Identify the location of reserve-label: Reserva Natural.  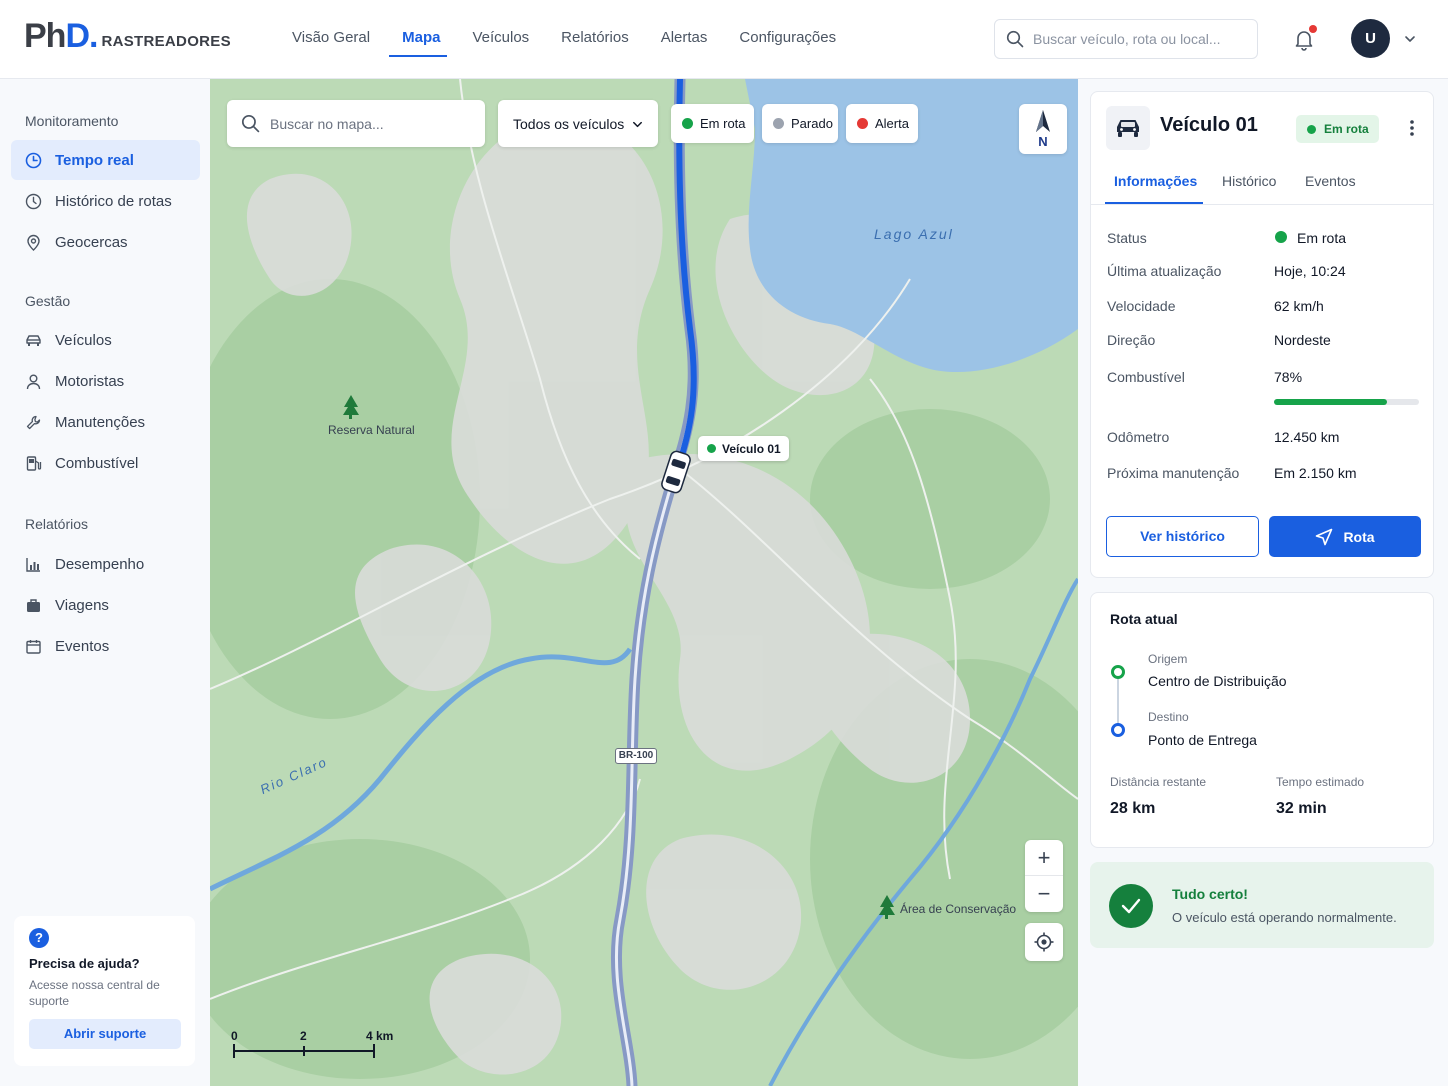
(371, 430).